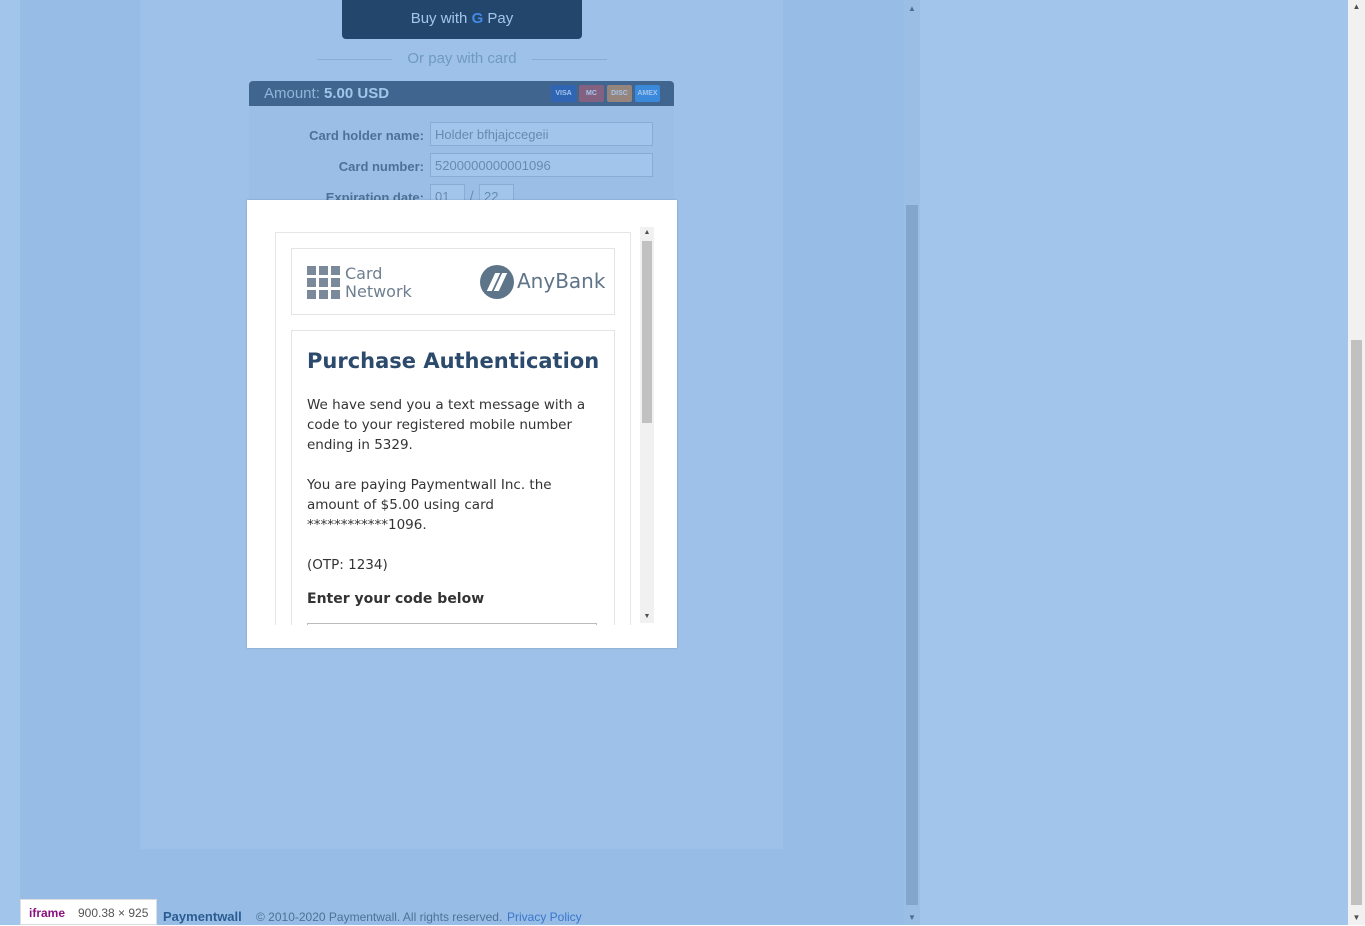  I want to click on card-network-line1: Card, so click(364, 273).